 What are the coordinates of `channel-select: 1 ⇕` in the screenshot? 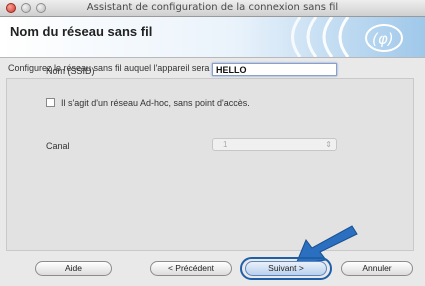 It's located at (274, 144).